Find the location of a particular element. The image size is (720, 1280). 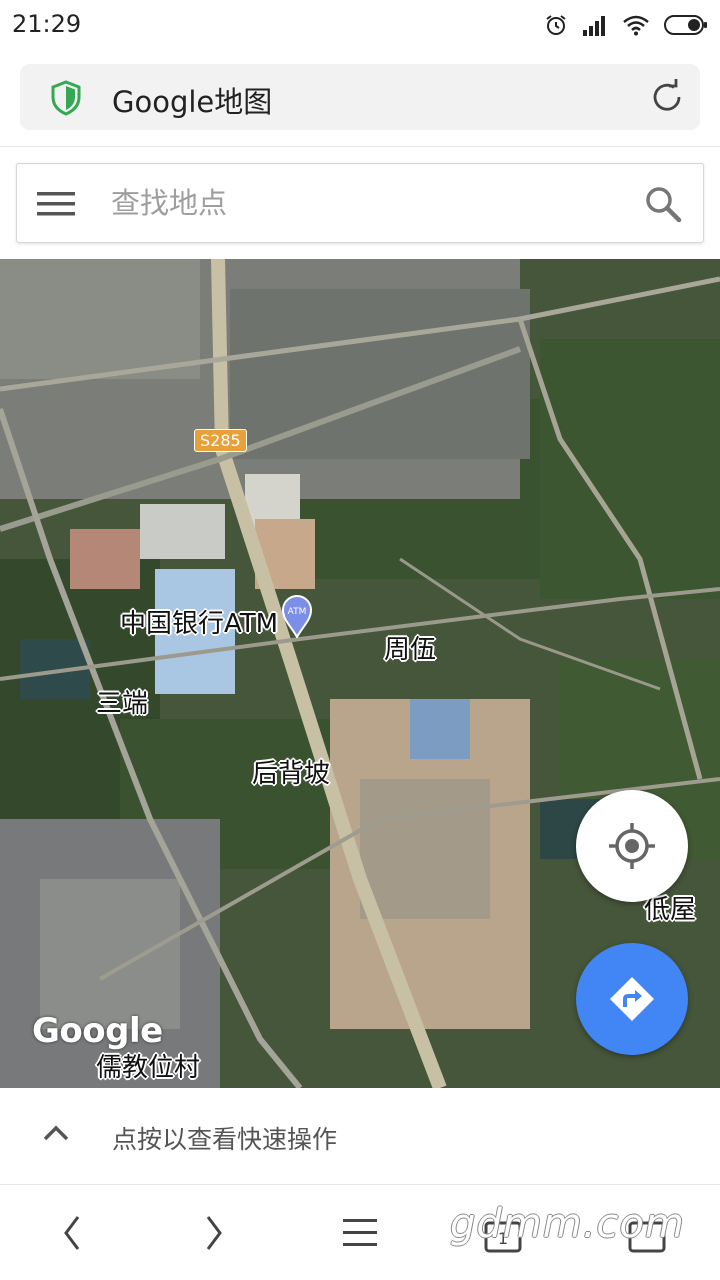

browser-address-bar: Google地图 is located at coordinates (360, 98).